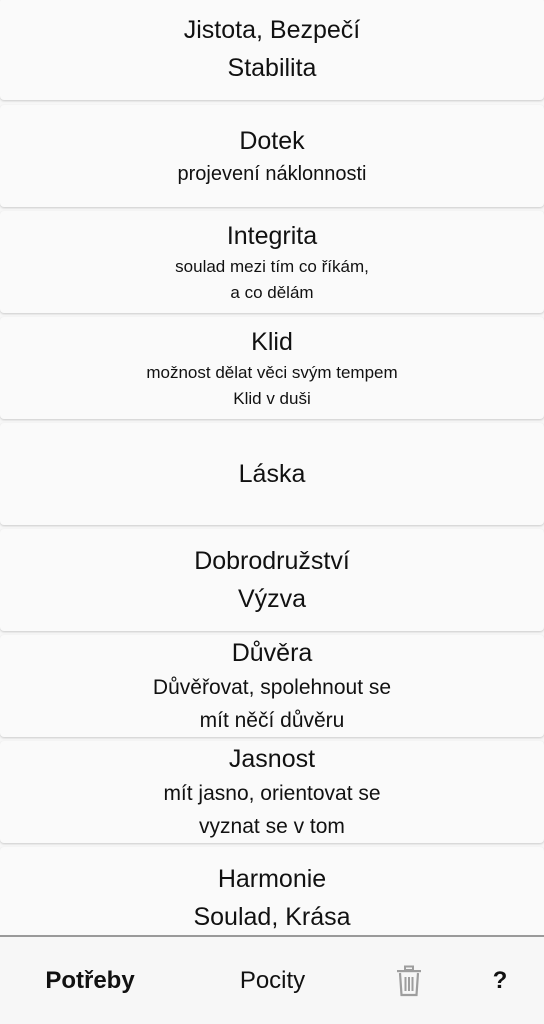  What do you see at coordinates (272, 826) in the screenshot?
I see `item-line-2: vyznat se v tom` at bounding box center [272, 826].